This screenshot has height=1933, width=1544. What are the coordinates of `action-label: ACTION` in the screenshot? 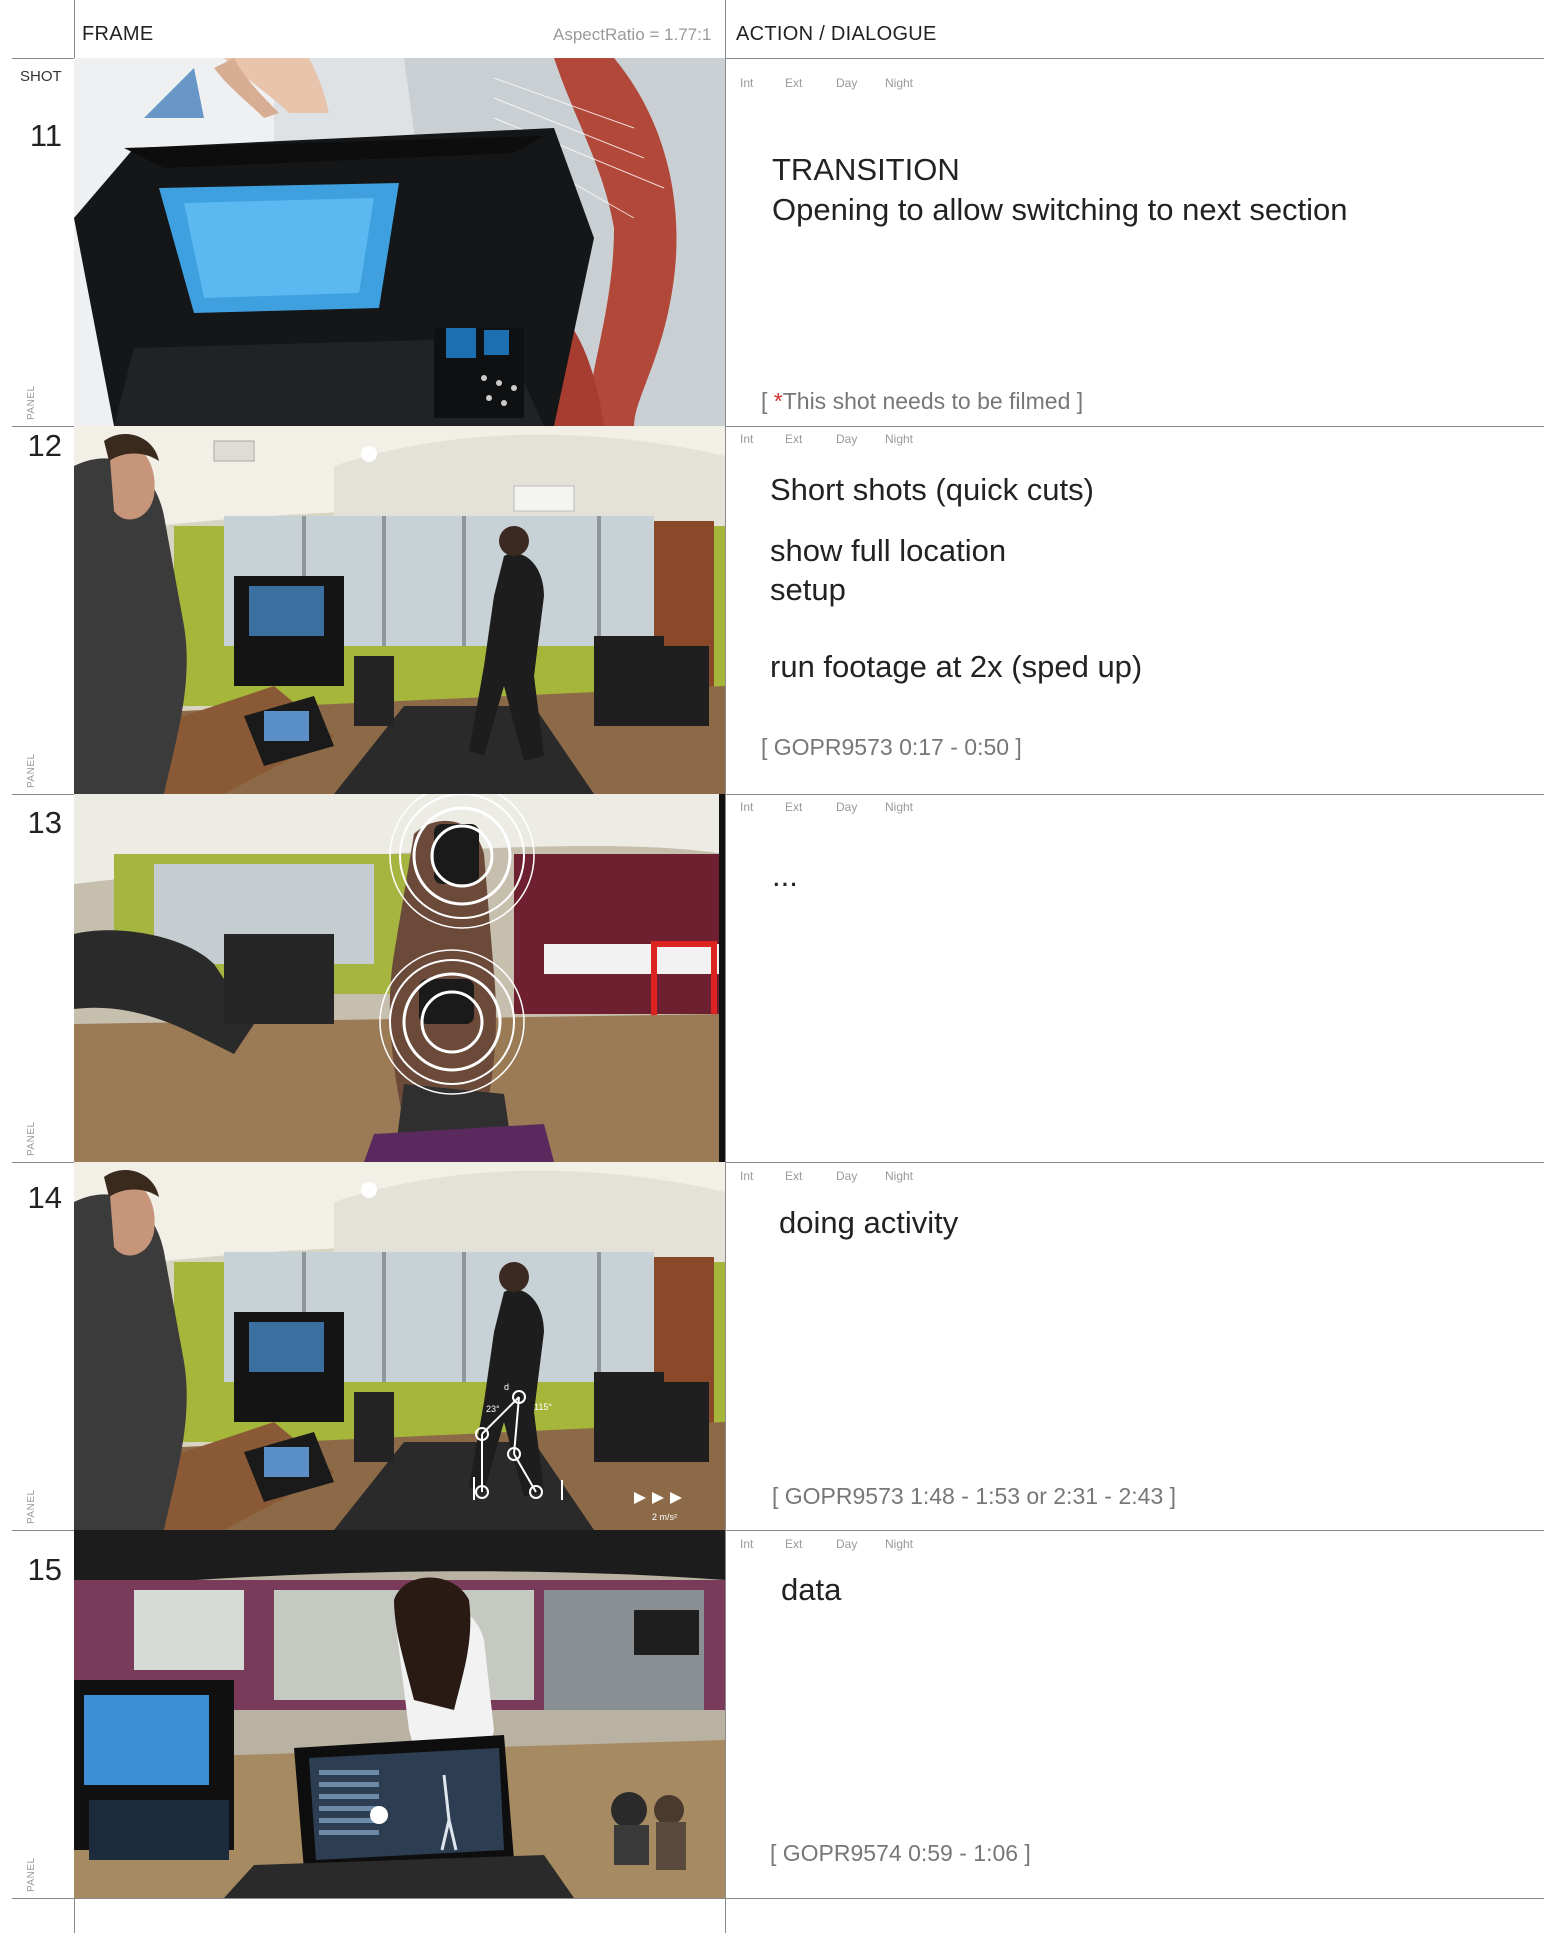 It's located at (775, 34).